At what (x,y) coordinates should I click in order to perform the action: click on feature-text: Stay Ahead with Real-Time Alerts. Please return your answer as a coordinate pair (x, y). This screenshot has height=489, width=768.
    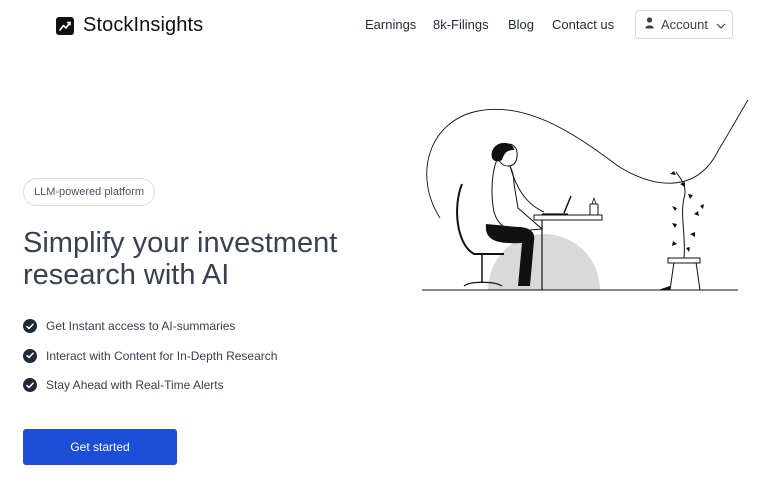
    Looking at the image, I should click on (135, 385).